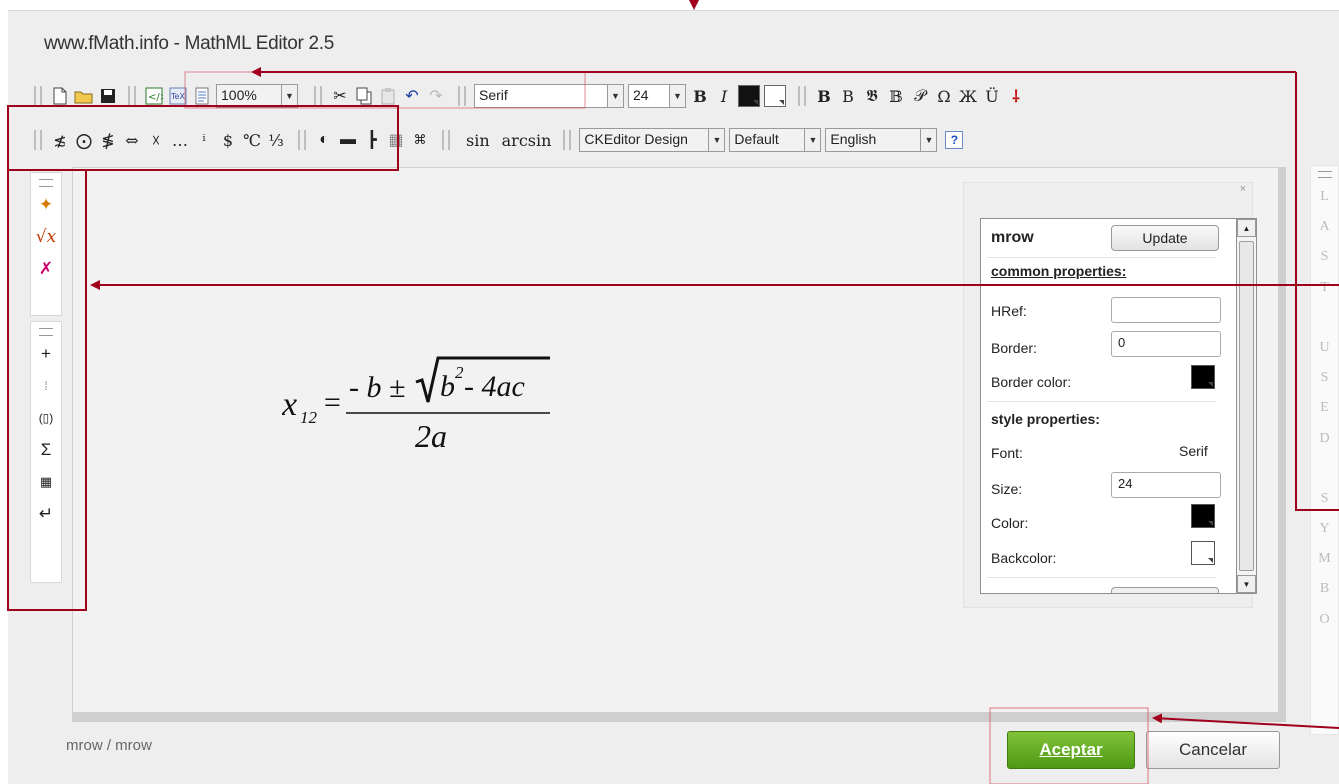  What do you see at coordinates (396, 140) in the screenshot?
I see `gradient-icon: ▦` at bounding box center [396, 140].